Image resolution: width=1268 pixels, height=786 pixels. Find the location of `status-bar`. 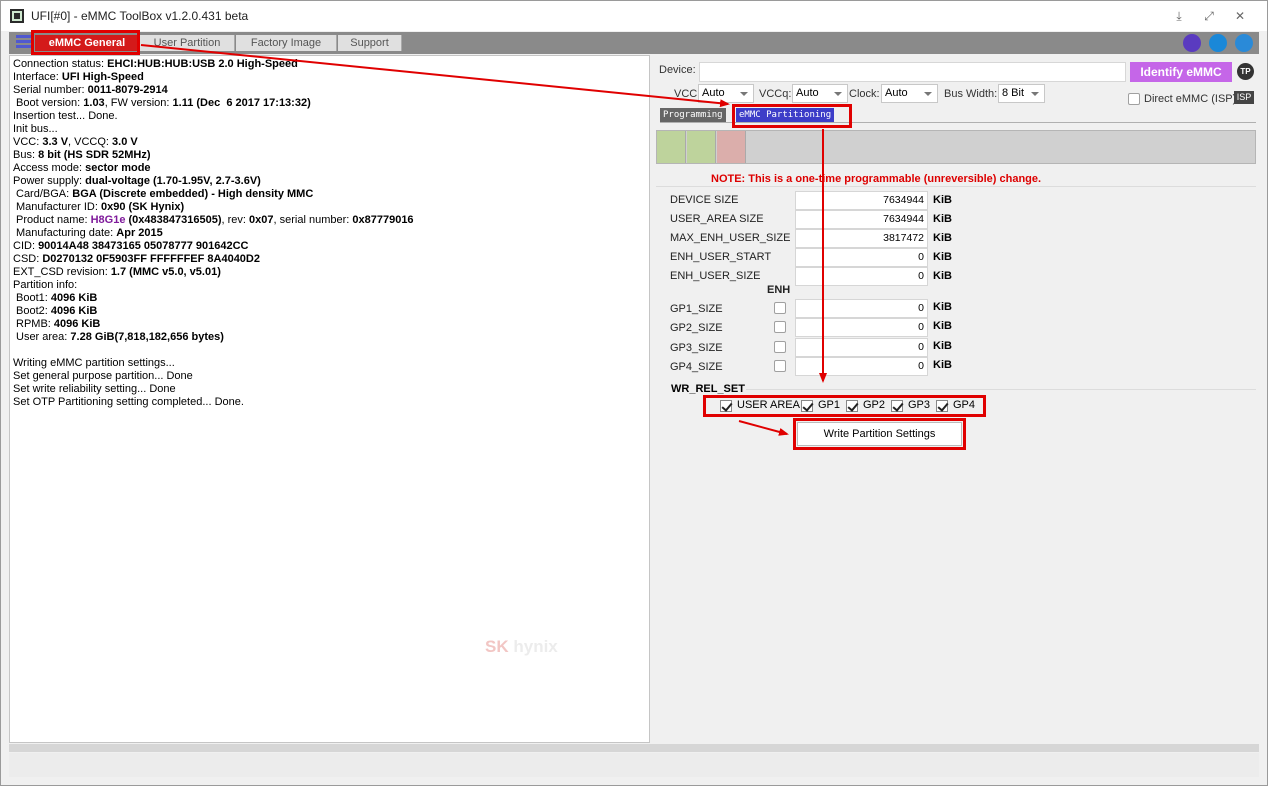

status-bar is located at coordinates (634, 748).